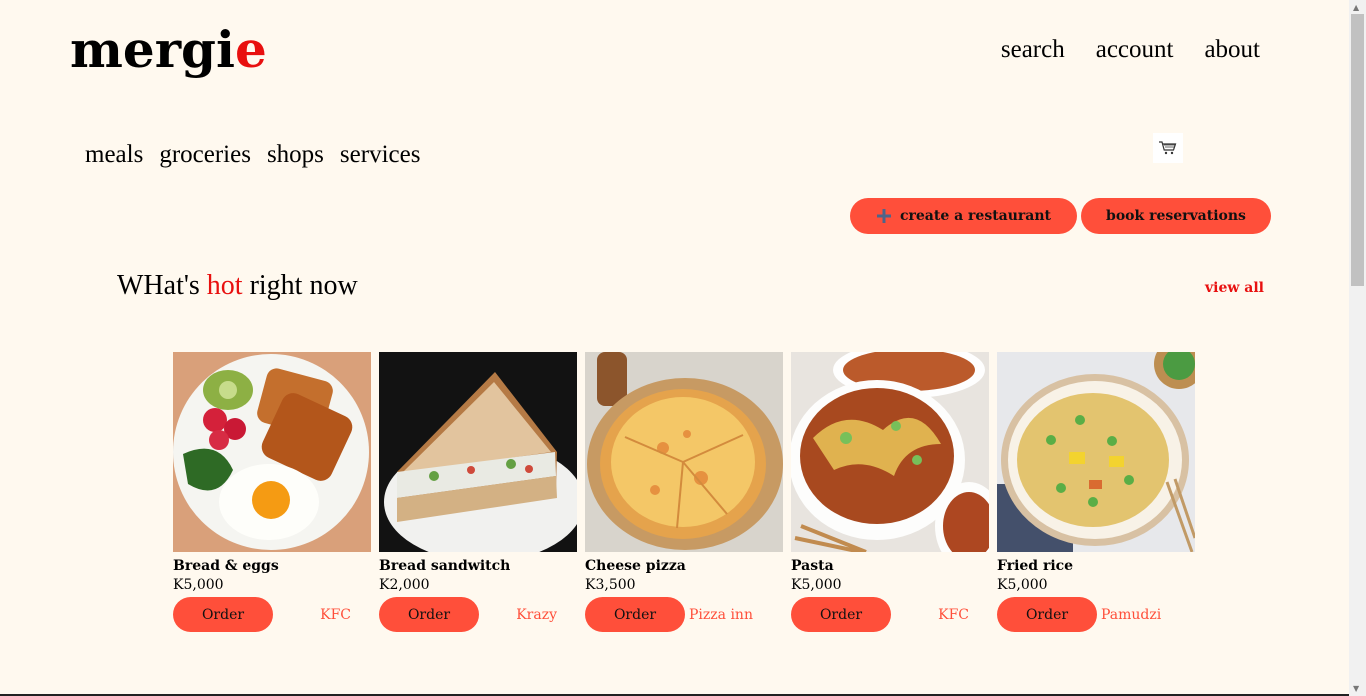  I want to click on section-title: WHat's hot right now, so click(237, 286).